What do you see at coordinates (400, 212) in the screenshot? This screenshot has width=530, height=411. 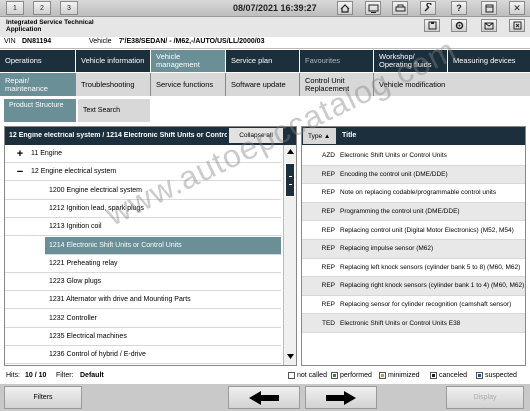 I see `document-title: Programming the control unit (DME/DDE)` at bounding box center [400, 212].